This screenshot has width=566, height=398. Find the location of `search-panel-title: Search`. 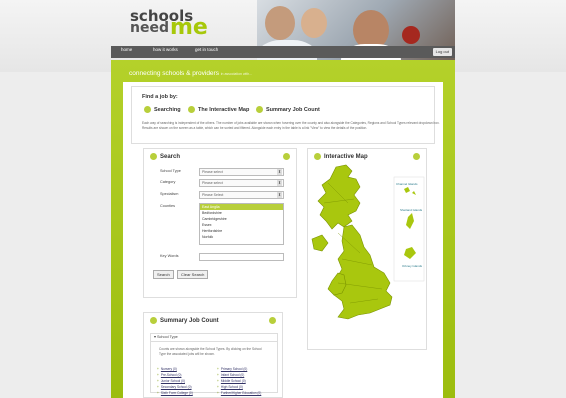

search-panel-title: Search is located at coordinates (165, 156).